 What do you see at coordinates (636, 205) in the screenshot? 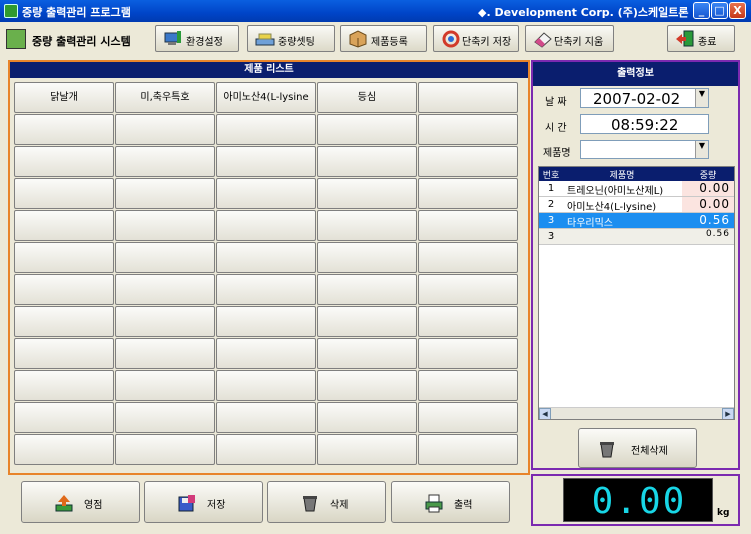
I see `table-row: 2 아미노산4(L-lysine) 0.00` at bounding box center [636, 205].